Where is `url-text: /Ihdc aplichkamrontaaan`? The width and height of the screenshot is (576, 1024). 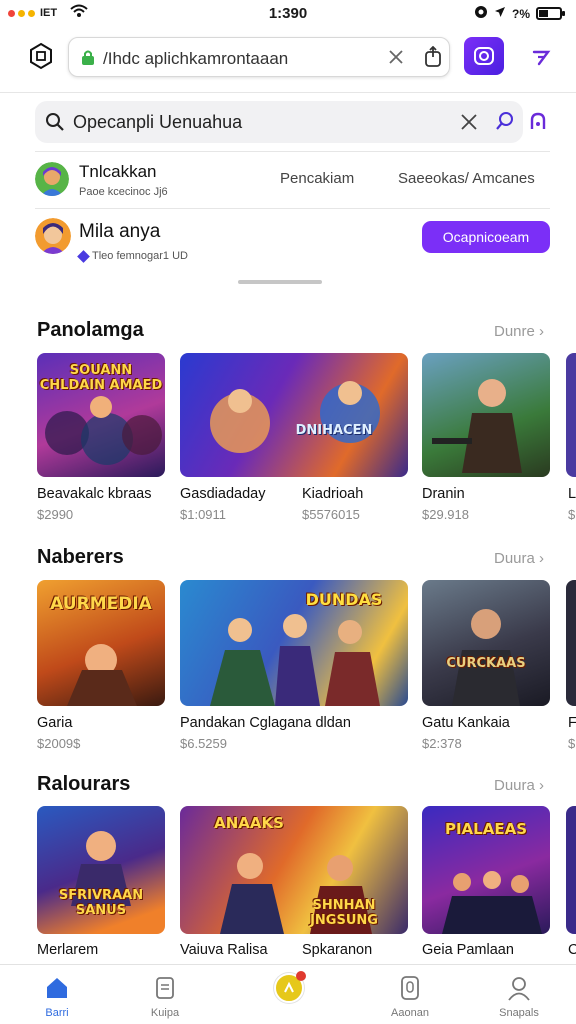 url-text: /Ihdc aplichkamrontaaan is located at coordinates (196, 58).